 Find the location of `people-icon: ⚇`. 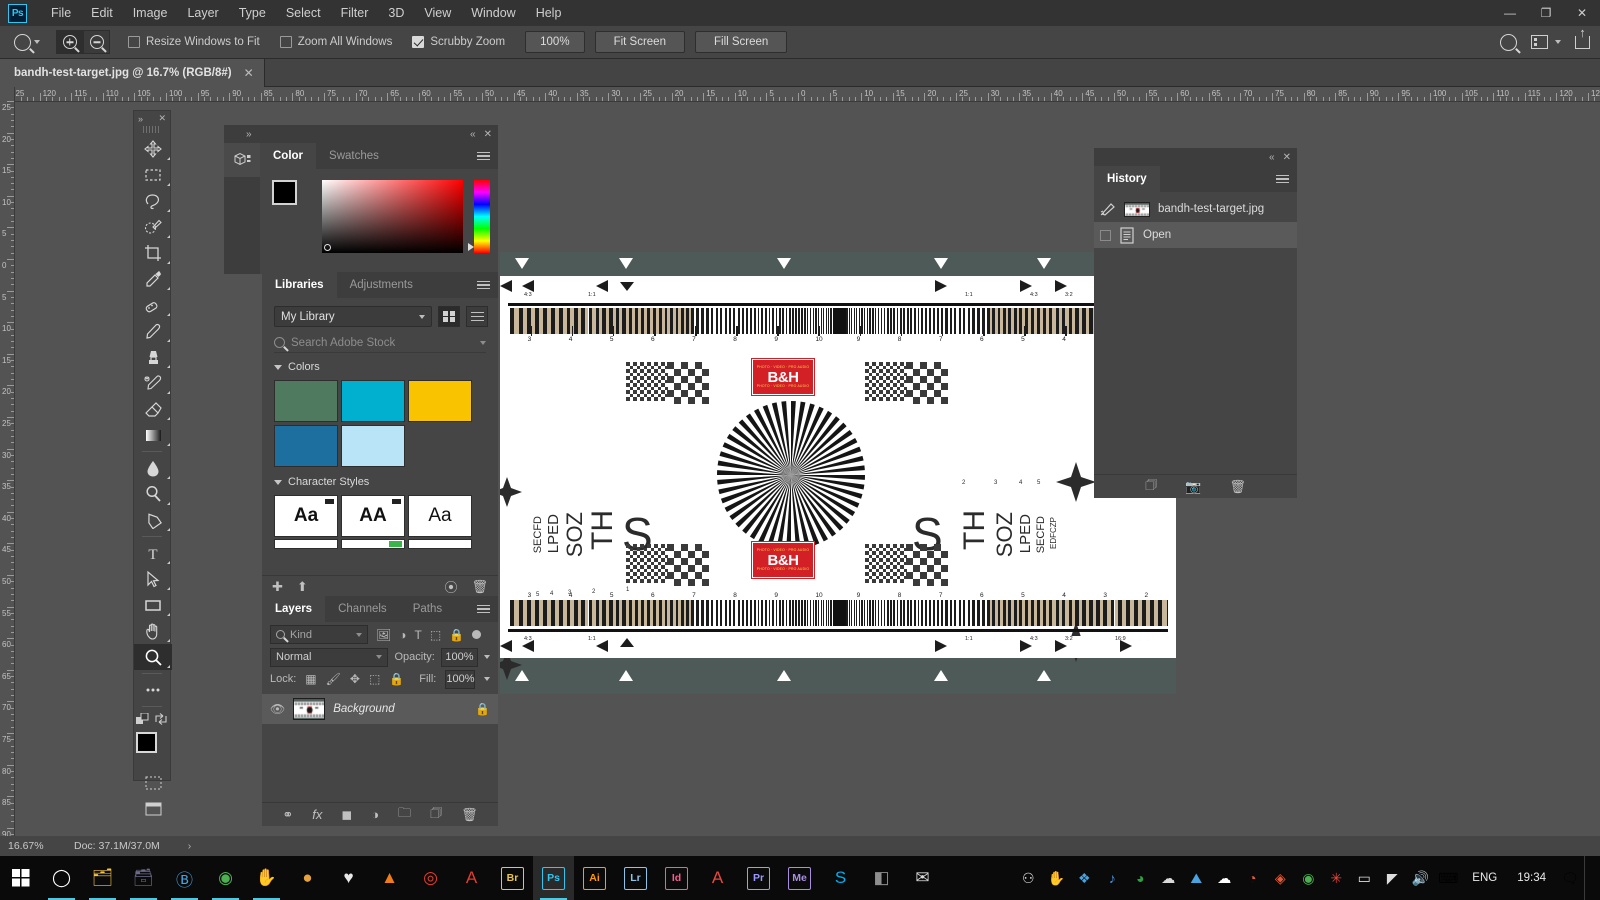

people-icon: ⚇ is located at coordinates (1028, 878).